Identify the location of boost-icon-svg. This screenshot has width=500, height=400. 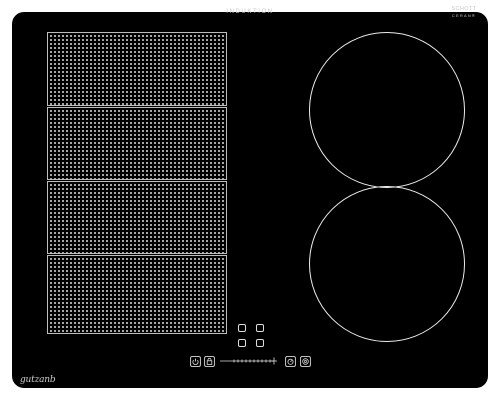
(305, 361).